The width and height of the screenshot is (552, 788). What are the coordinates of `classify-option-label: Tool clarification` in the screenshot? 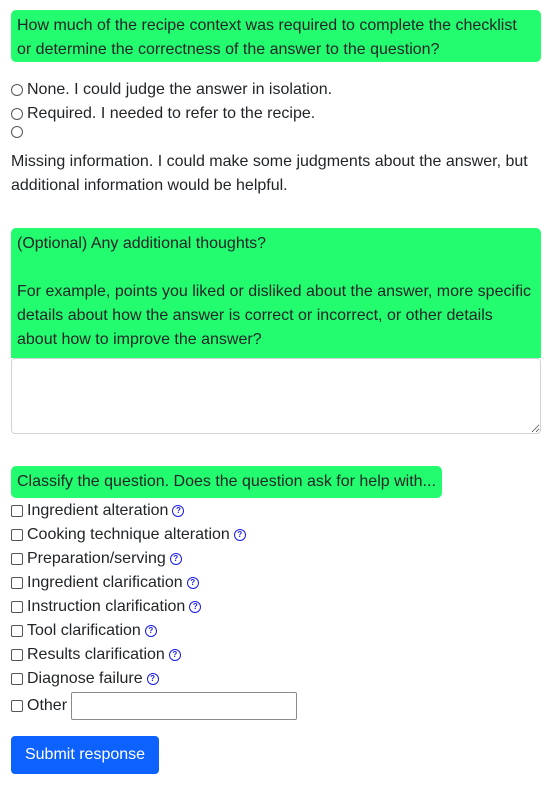 It's located at (84, 630).